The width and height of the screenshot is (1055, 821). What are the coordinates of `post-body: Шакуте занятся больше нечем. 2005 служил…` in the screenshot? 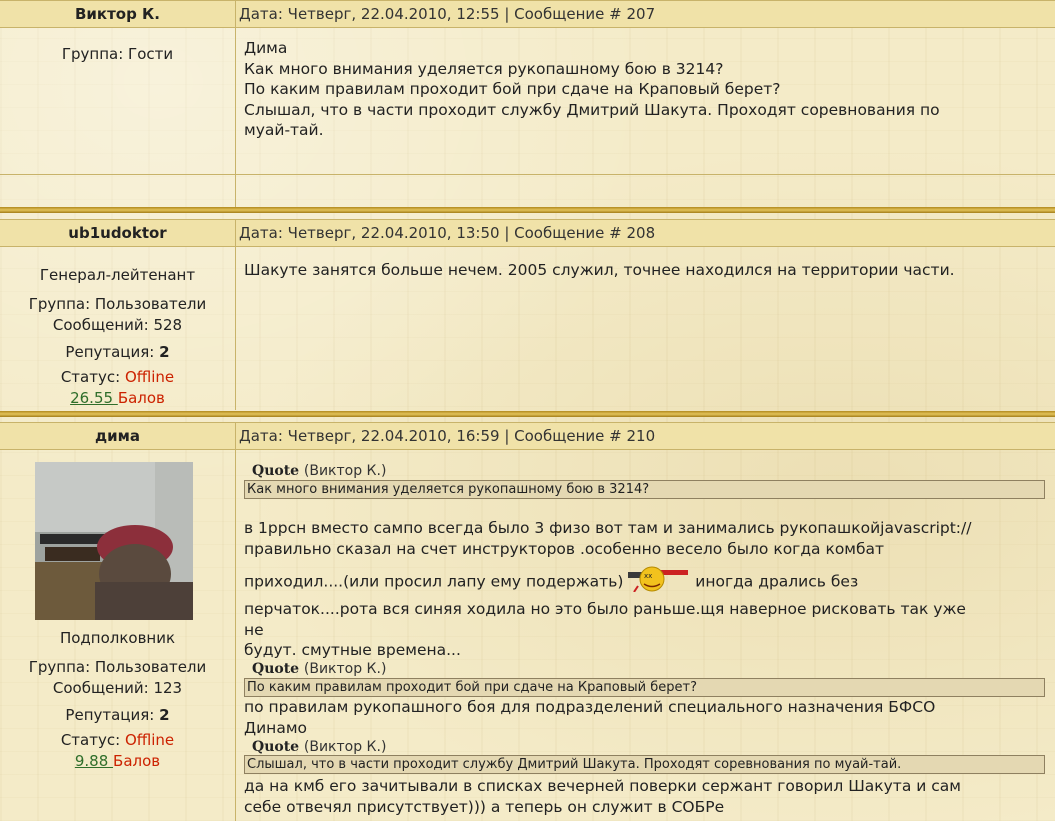 It's located at (644, 270).